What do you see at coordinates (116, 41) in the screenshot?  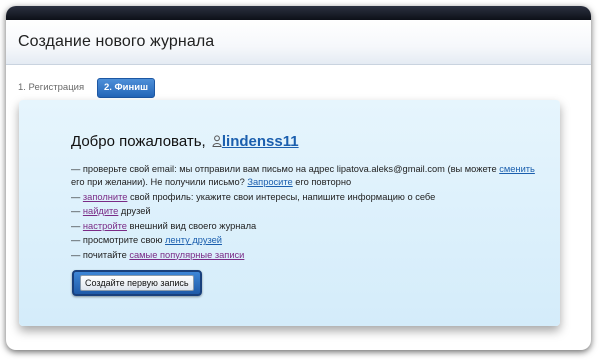 I see `page-title: Создание нового журнала` at bounding box center [116, 41].